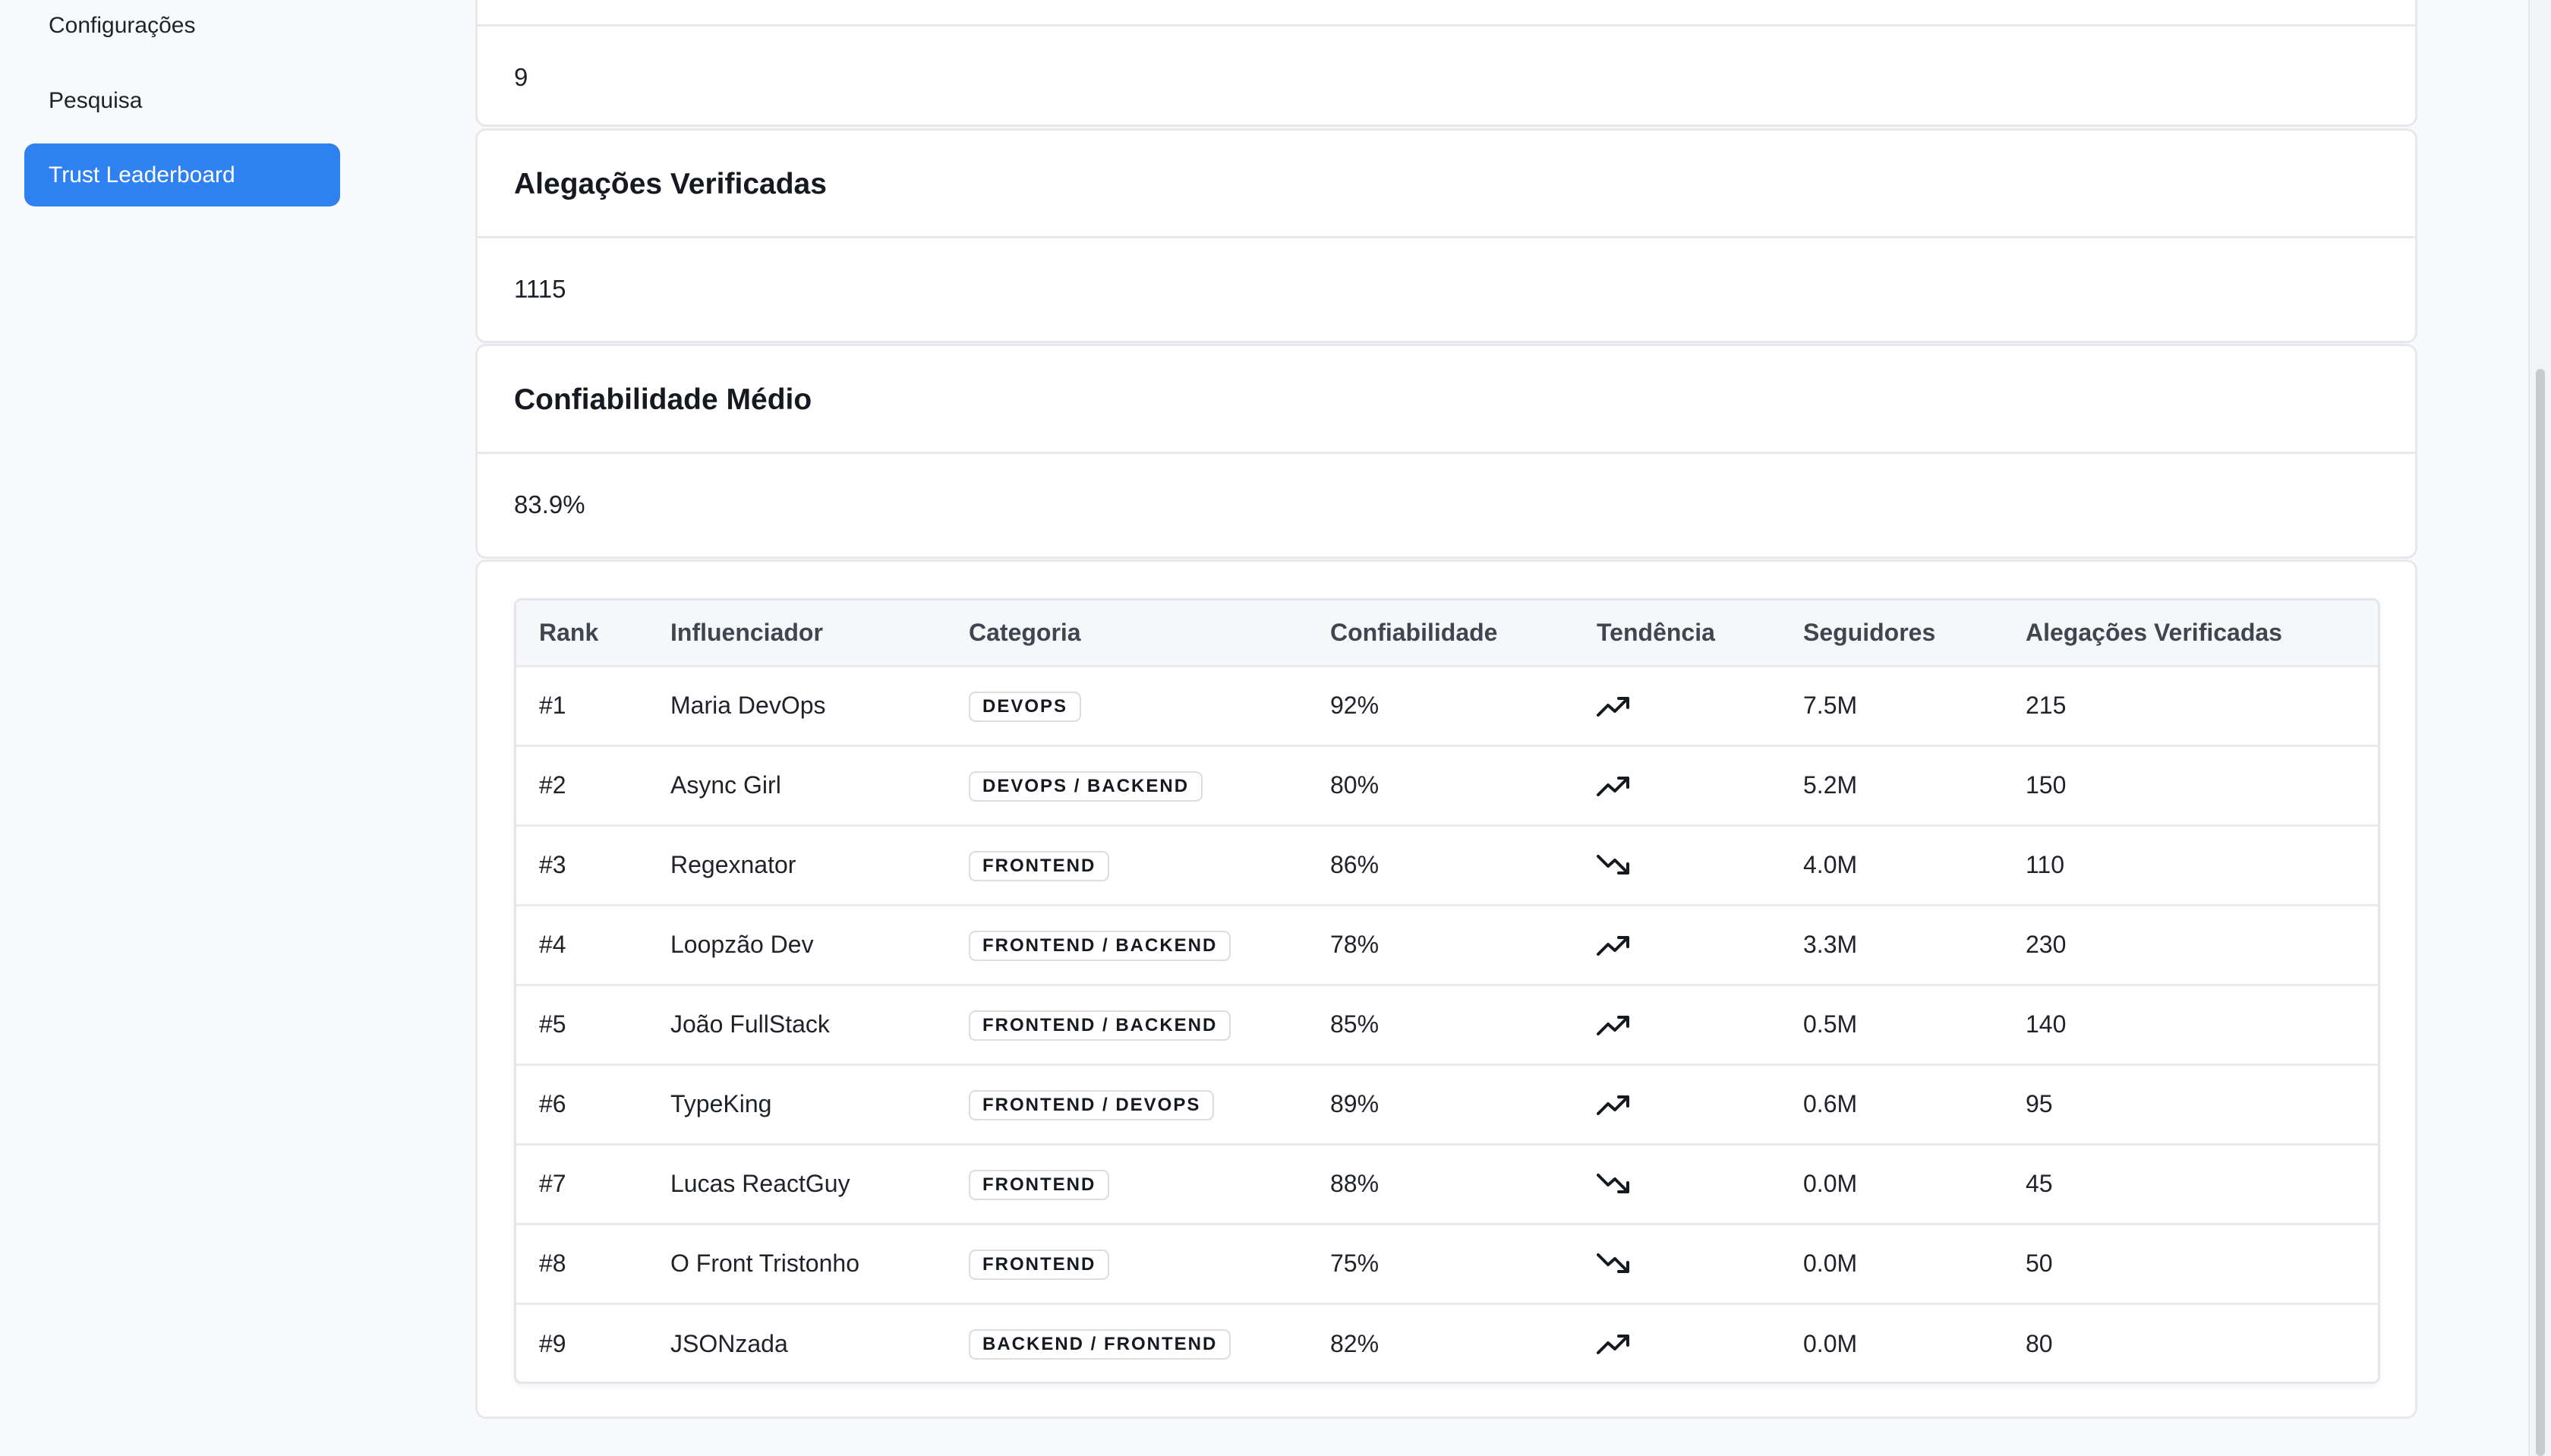 This screenshot has width=2551, height=1456. Describe the element at coordinates (1447, 705) in the screenshot. I see `table-row: #1 Maria DevOps DEVOPS 92% 7.5M 215` at that location.